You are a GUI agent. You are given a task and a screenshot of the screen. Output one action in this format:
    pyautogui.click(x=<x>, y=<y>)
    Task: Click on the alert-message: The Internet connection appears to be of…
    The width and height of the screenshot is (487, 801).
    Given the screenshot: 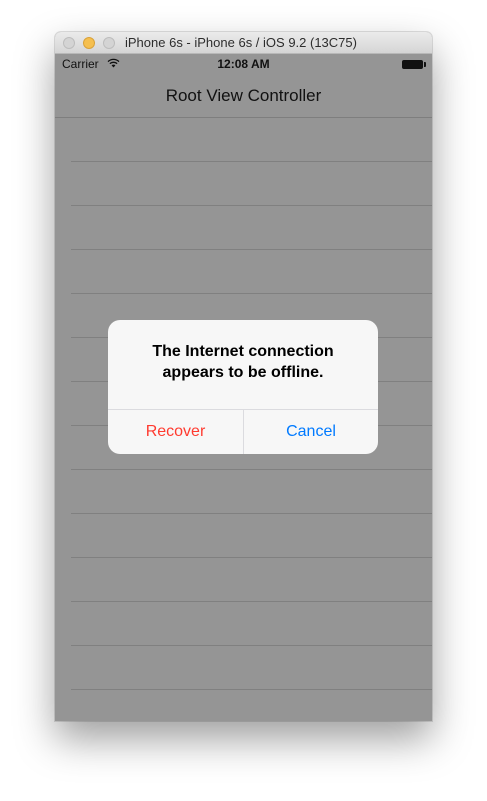 What is the action you would take?
    pyautogui.click(x=243, y=362)
    